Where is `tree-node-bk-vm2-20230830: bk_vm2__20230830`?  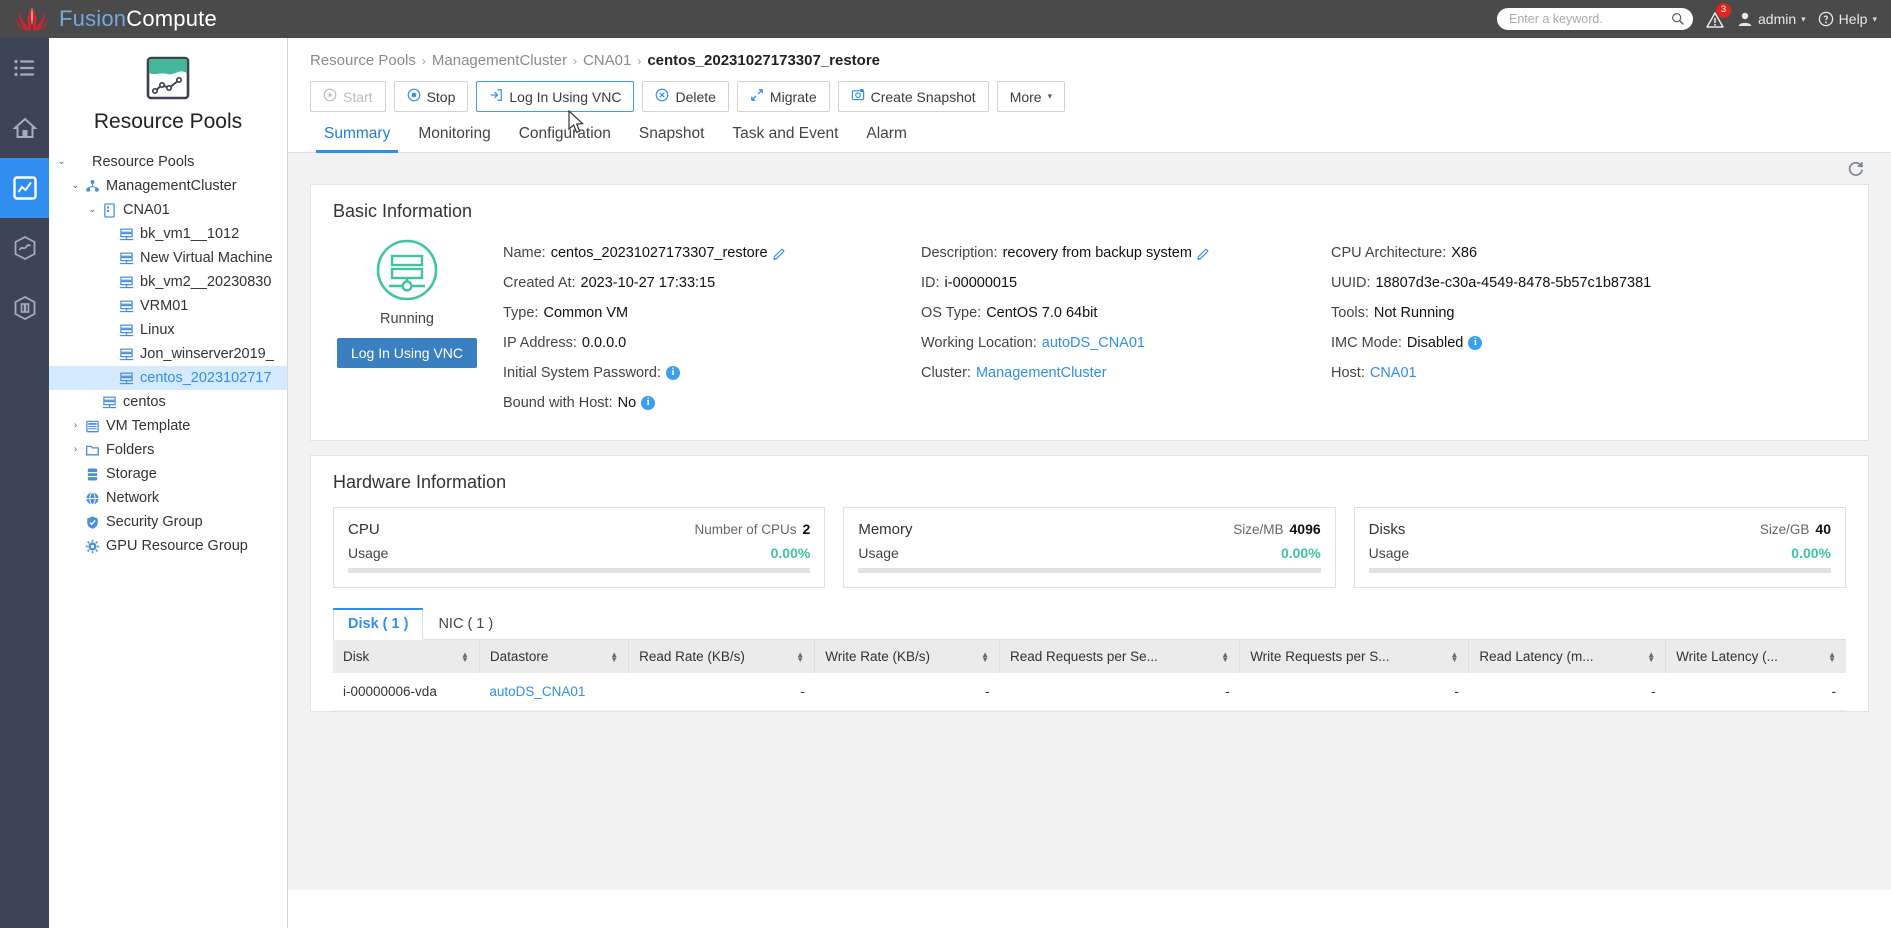 tree-node-bk-vm2-20230830: bk_vm2__20230830 is located at coordinates (168, 282).